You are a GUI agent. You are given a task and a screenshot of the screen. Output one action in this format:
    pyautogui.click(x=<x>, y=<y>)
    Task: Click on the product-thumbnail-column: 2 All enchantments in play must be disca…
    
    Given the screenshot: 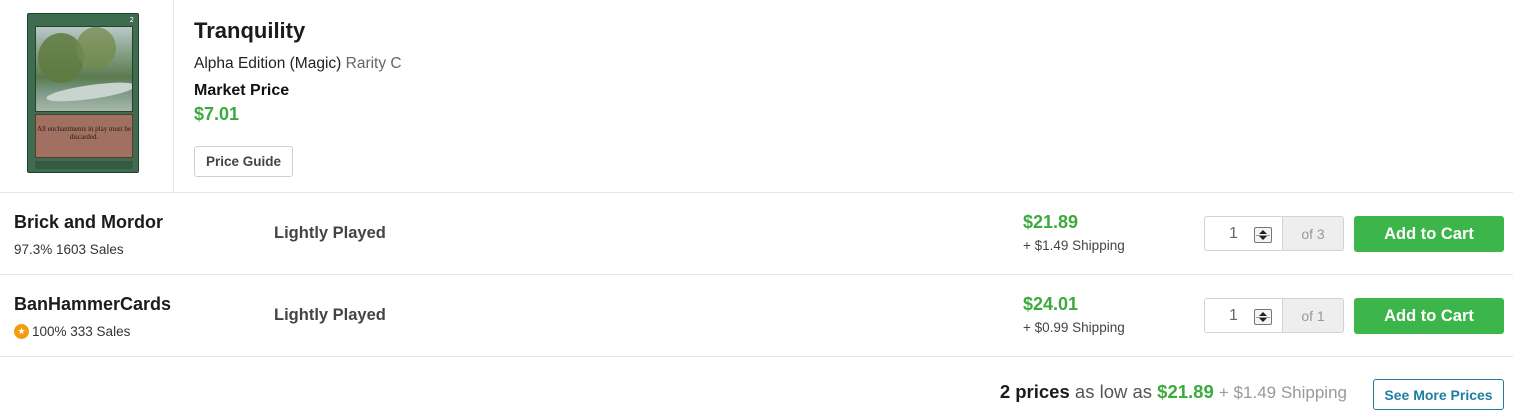 What is the action you would take?
    pyautogui.click(x=87, y=96)
    